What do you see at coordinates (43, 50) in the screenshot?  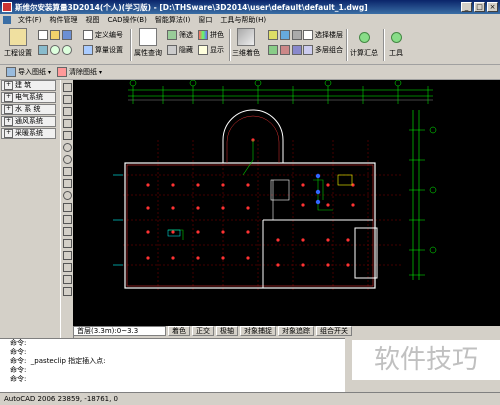 I see `paste-icon` at bounding box center [43, 50].